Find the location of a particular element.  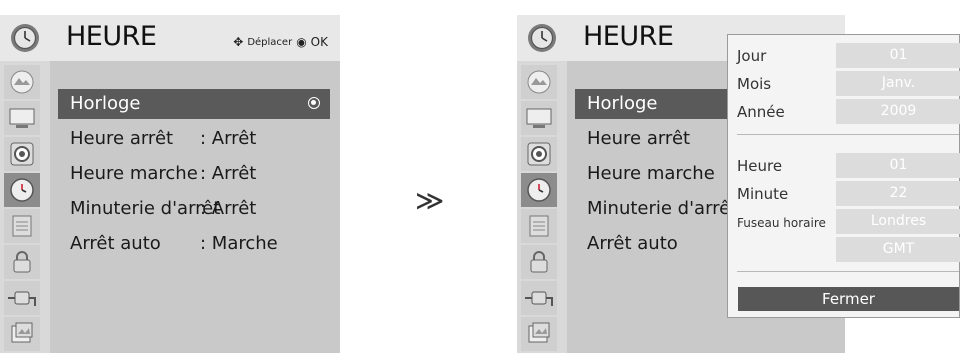

hour-field: 01 is located at coordinates (898, 165).